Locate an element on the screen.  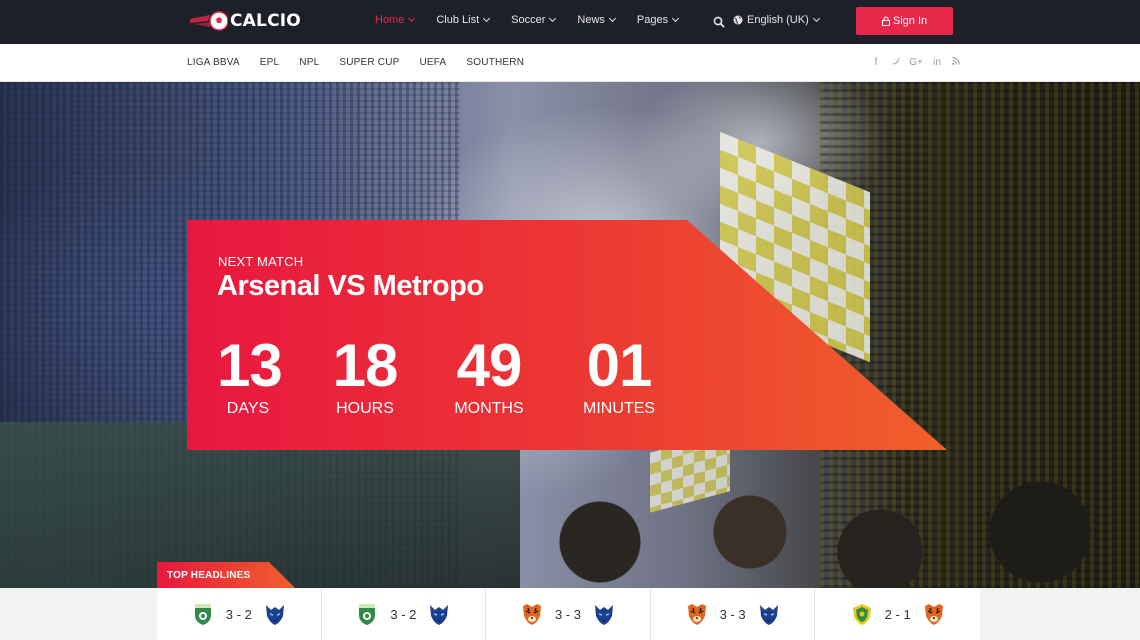
lock-icon is located at coordinates (885, 21).